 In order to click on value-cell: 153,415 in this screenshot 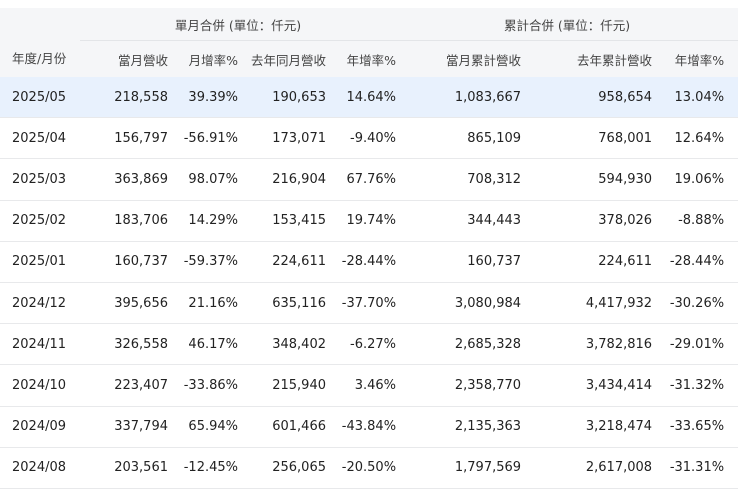, I will do `click(282, 221)`.